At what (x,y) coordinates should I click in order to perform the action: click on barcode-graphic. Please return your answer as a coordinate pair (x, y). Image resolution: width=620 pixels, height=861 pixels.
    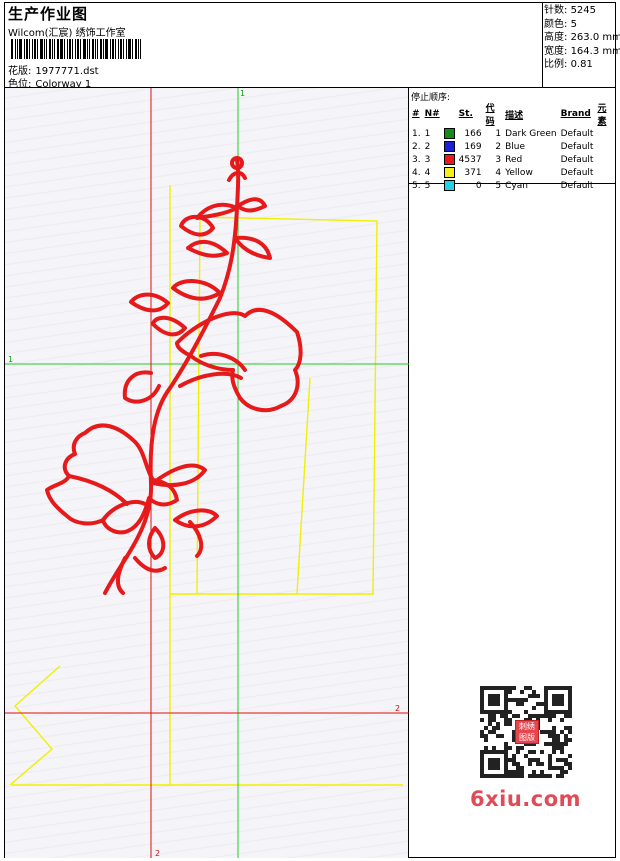
    Looking at the image, I should click on (77, 49).